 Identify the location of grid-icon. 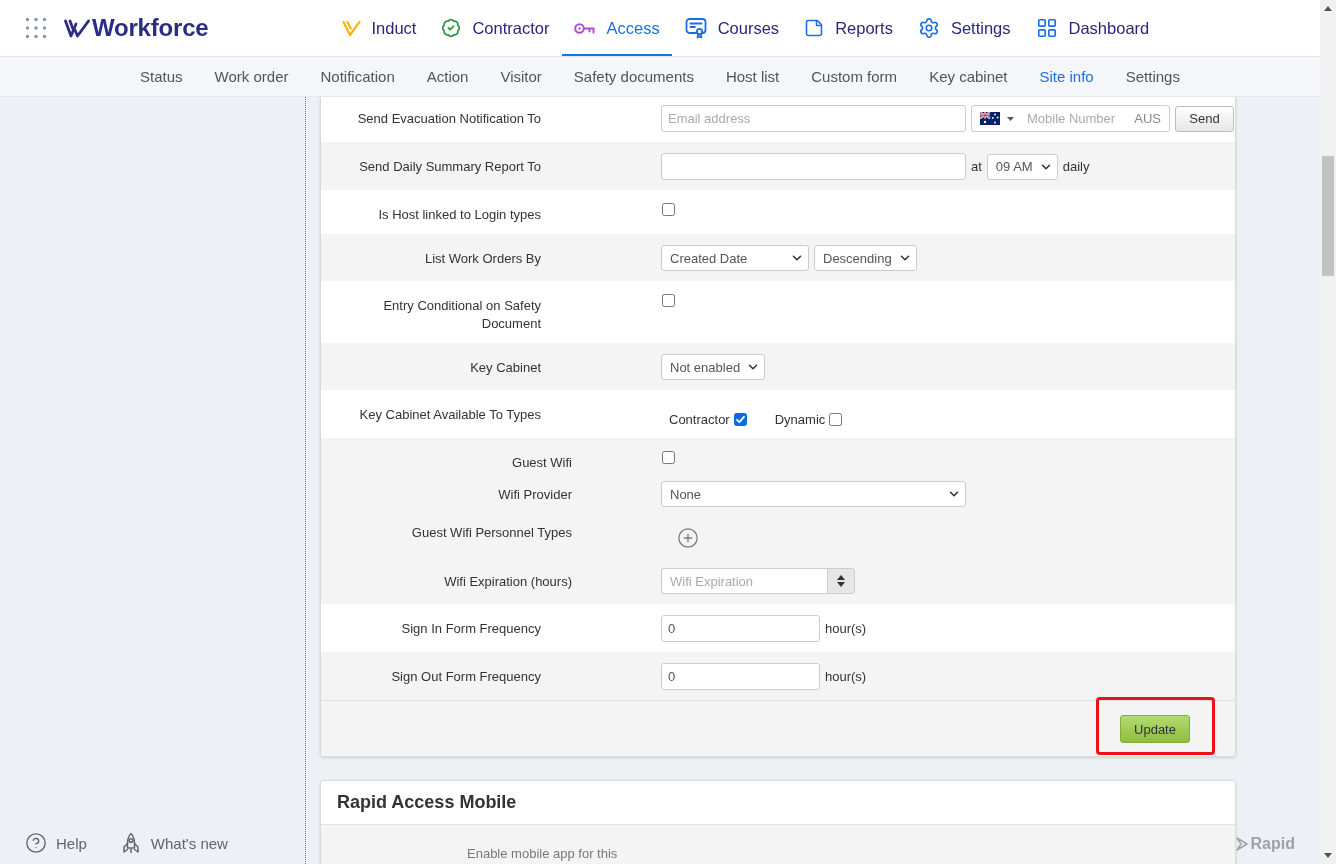
(1046, 28).